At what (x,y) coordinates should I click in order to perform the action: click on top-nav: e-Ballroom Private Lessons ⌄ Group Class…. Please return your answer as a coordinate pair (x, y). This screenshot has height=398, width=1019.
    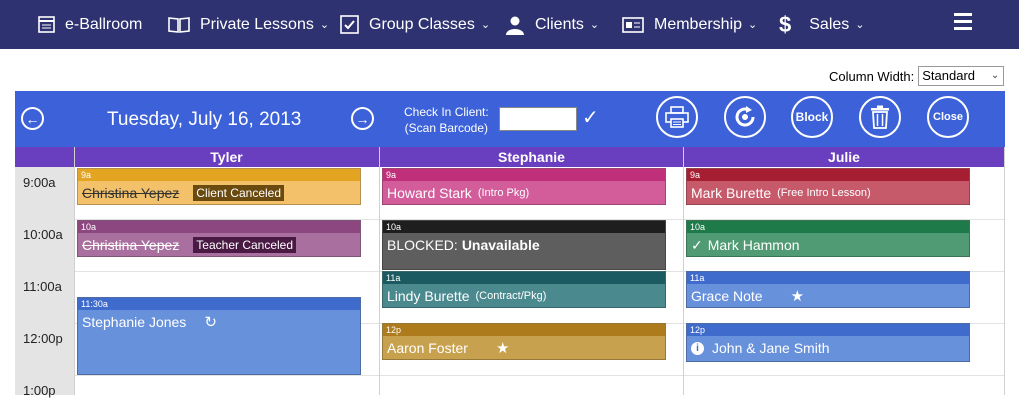
    Looking at the image, I should click on (509, 24).